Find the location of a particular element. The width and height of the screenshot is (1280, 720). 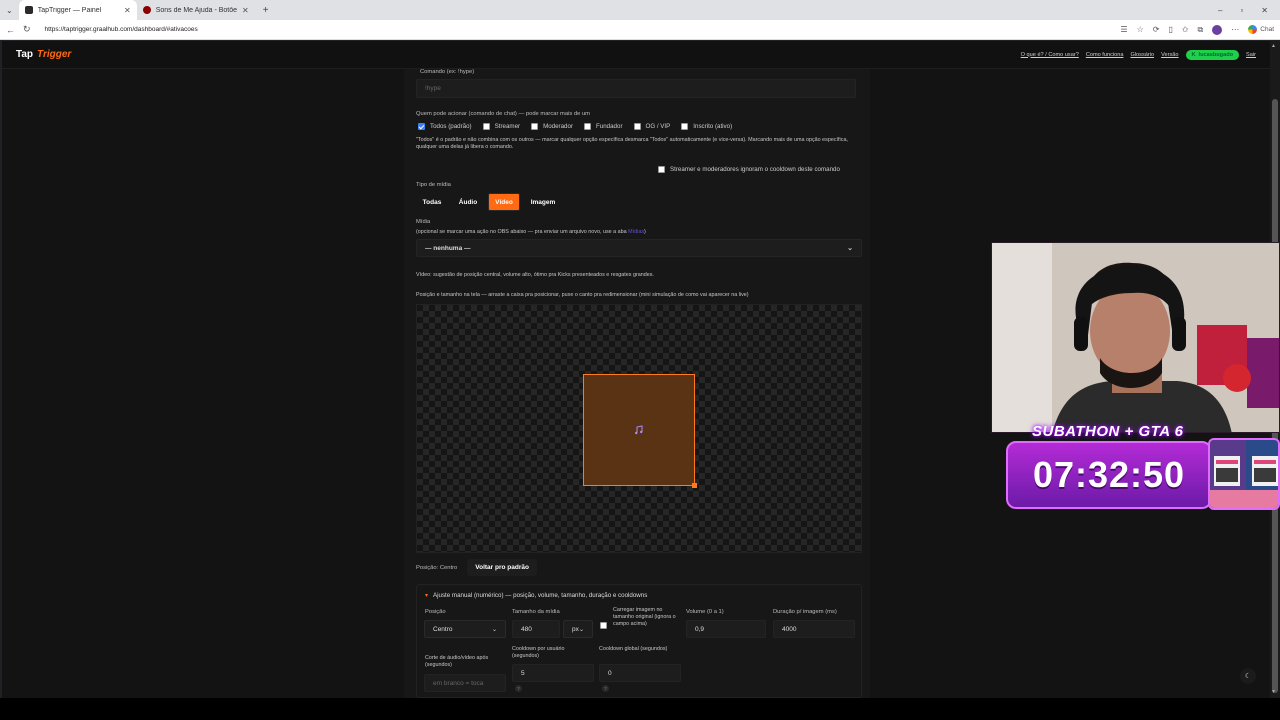

media-select: — nenhuma — ⌄ is located at coordinates (639, 248).